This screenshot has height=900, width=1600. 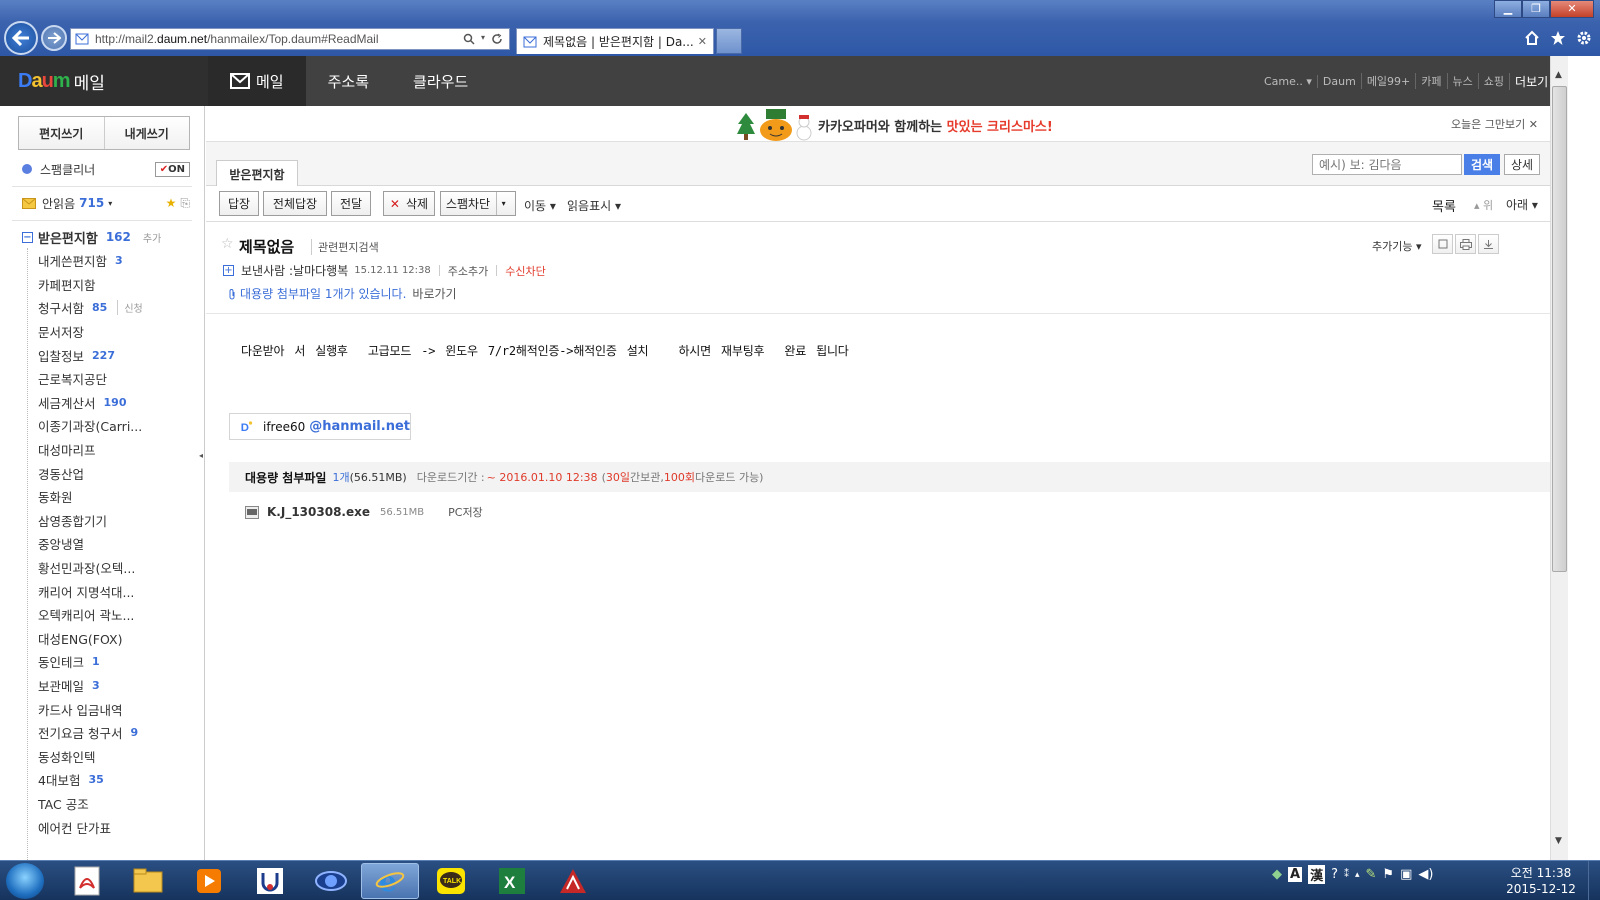 I want to click on sidebar-collapse-icon: ◂, so click(x=201, y=457).